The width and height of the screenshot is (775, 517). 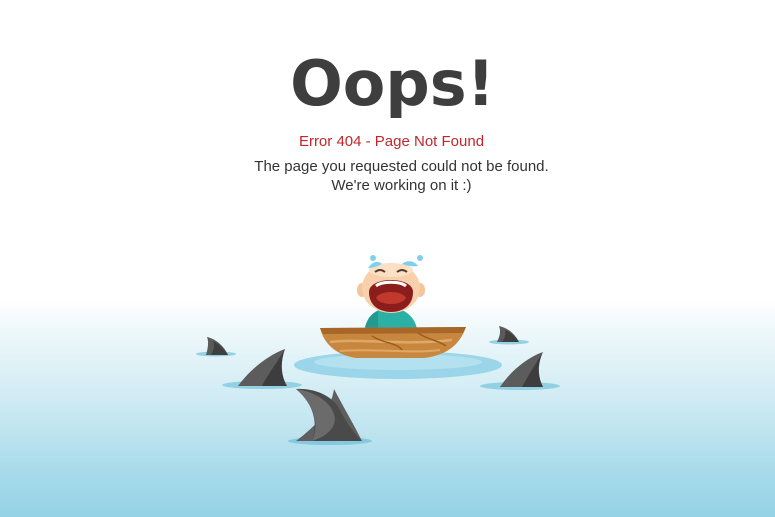 What do you see at coordinates (391, 296) in the screenshot?
I see `crying-boy` at bounding box center [391, 296].